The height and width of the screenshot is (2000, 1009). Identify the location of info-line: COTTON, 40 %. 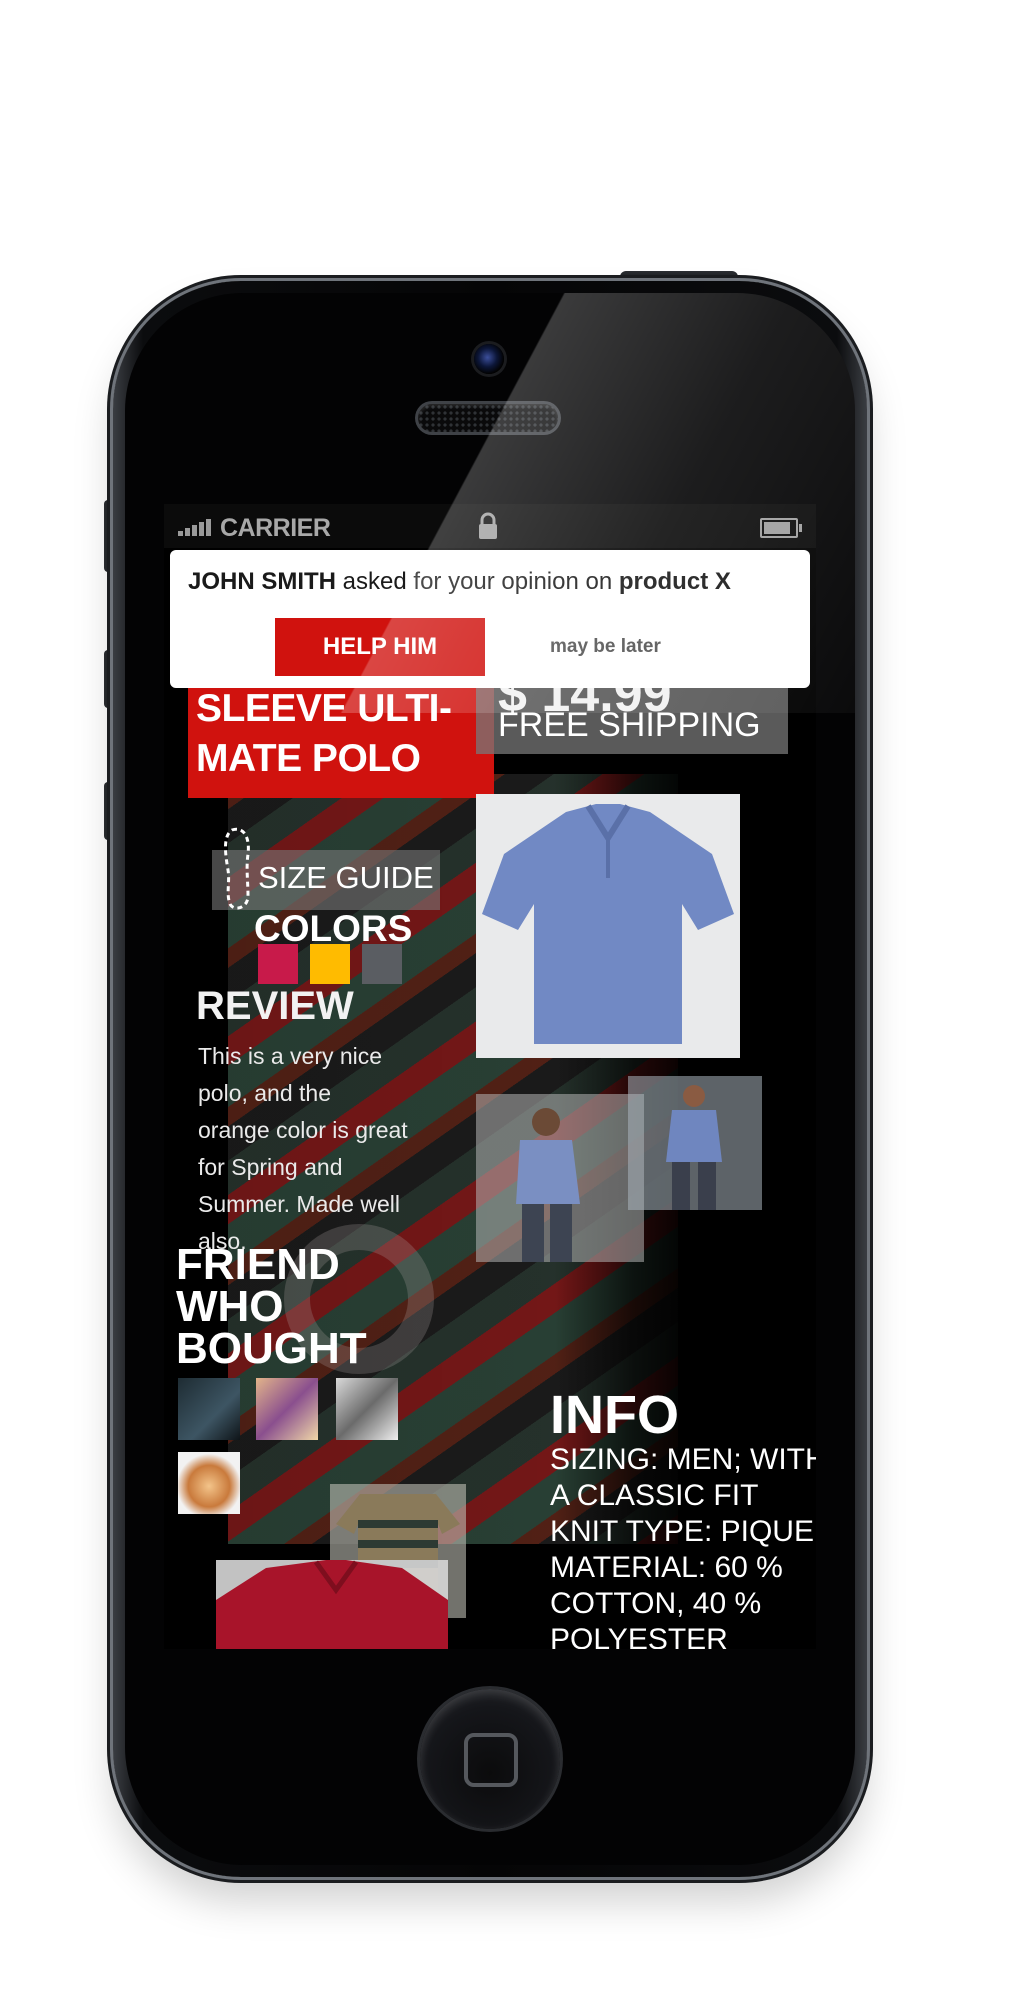
(656, 1603).